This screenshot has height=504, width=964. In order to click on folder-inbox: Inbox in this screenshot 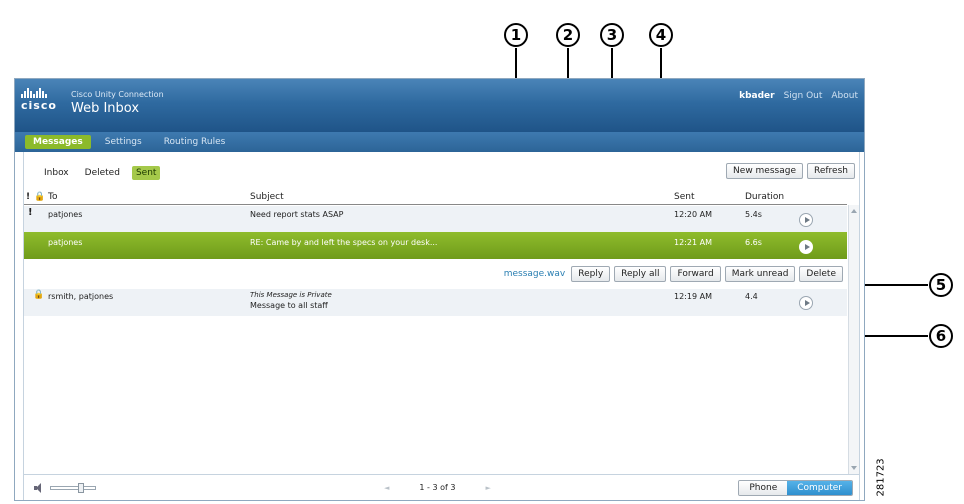, I will do `click(56, 173)`.